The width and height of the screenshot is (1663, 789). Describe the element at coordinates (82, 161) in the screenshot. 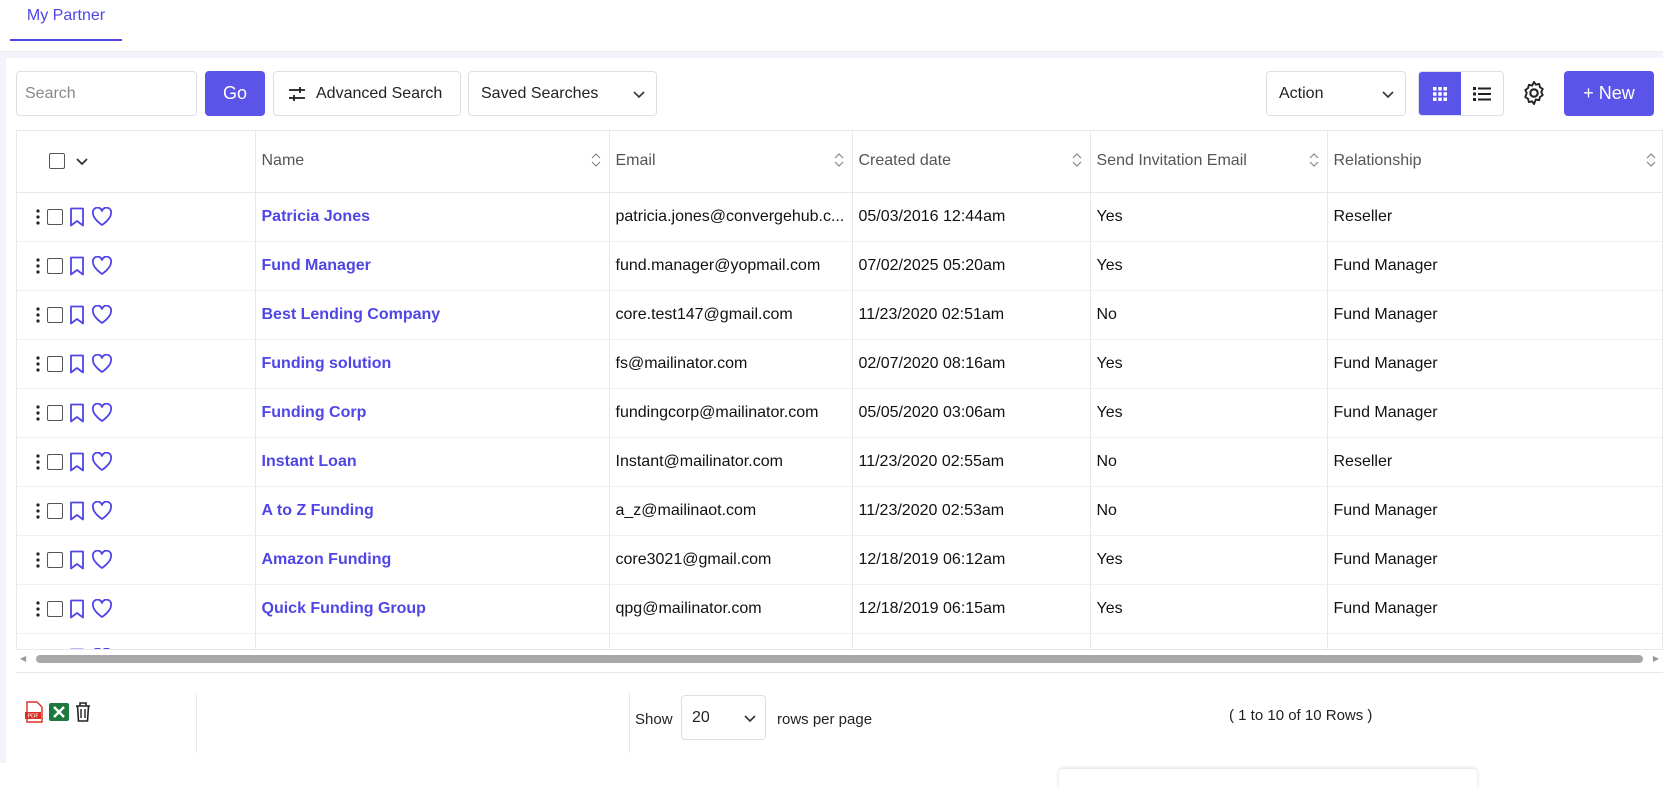

I see `chevron-down-icon` at that location.